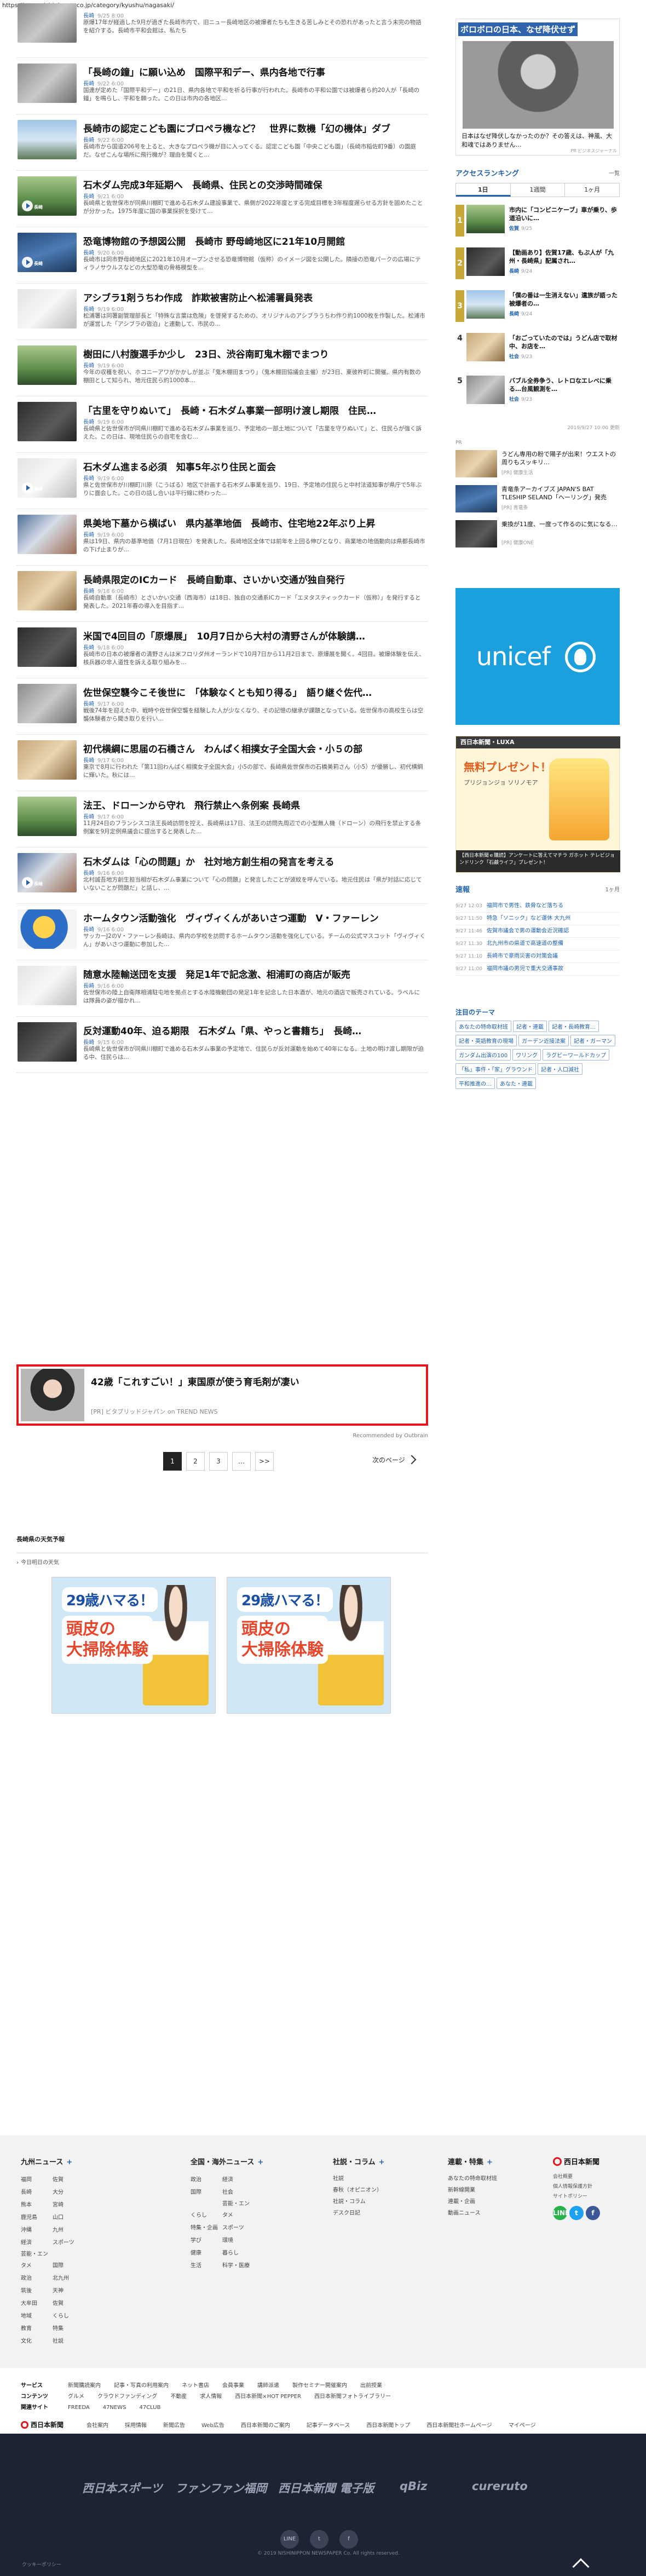 The height and width of the screenshot is (2576, 646). What do you see at coordinates (68, 2278) in the screenshot?
I see `footer-link: 北九州` at bounding box center [68, 2278].